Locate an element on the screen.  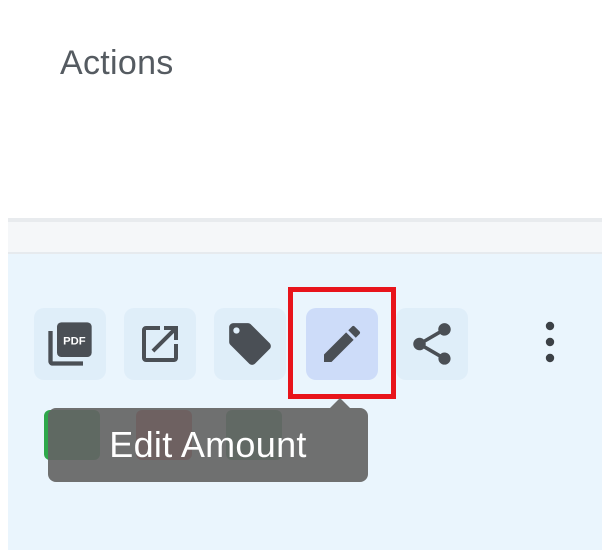
tag-button is located at coordinates (250, 344).